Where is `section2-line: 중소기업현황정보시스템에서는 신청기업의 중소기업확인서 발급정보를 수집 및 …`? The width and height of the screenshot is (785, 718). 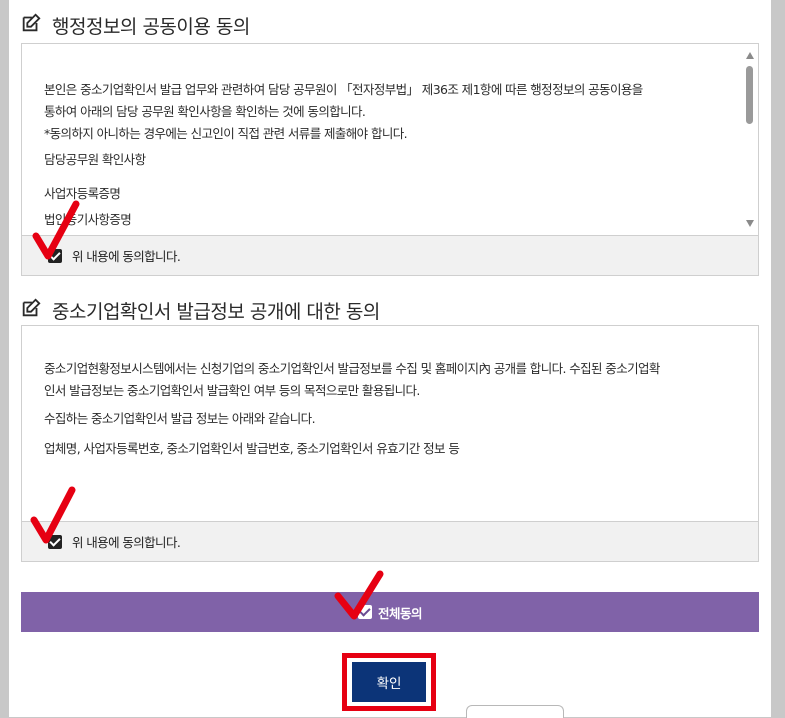 section2-line: 중소기업현황정보시스템에서는 신청기업의 중소기업확인서 발급정보를 수집 및 … is located at coordinates (352, 368).